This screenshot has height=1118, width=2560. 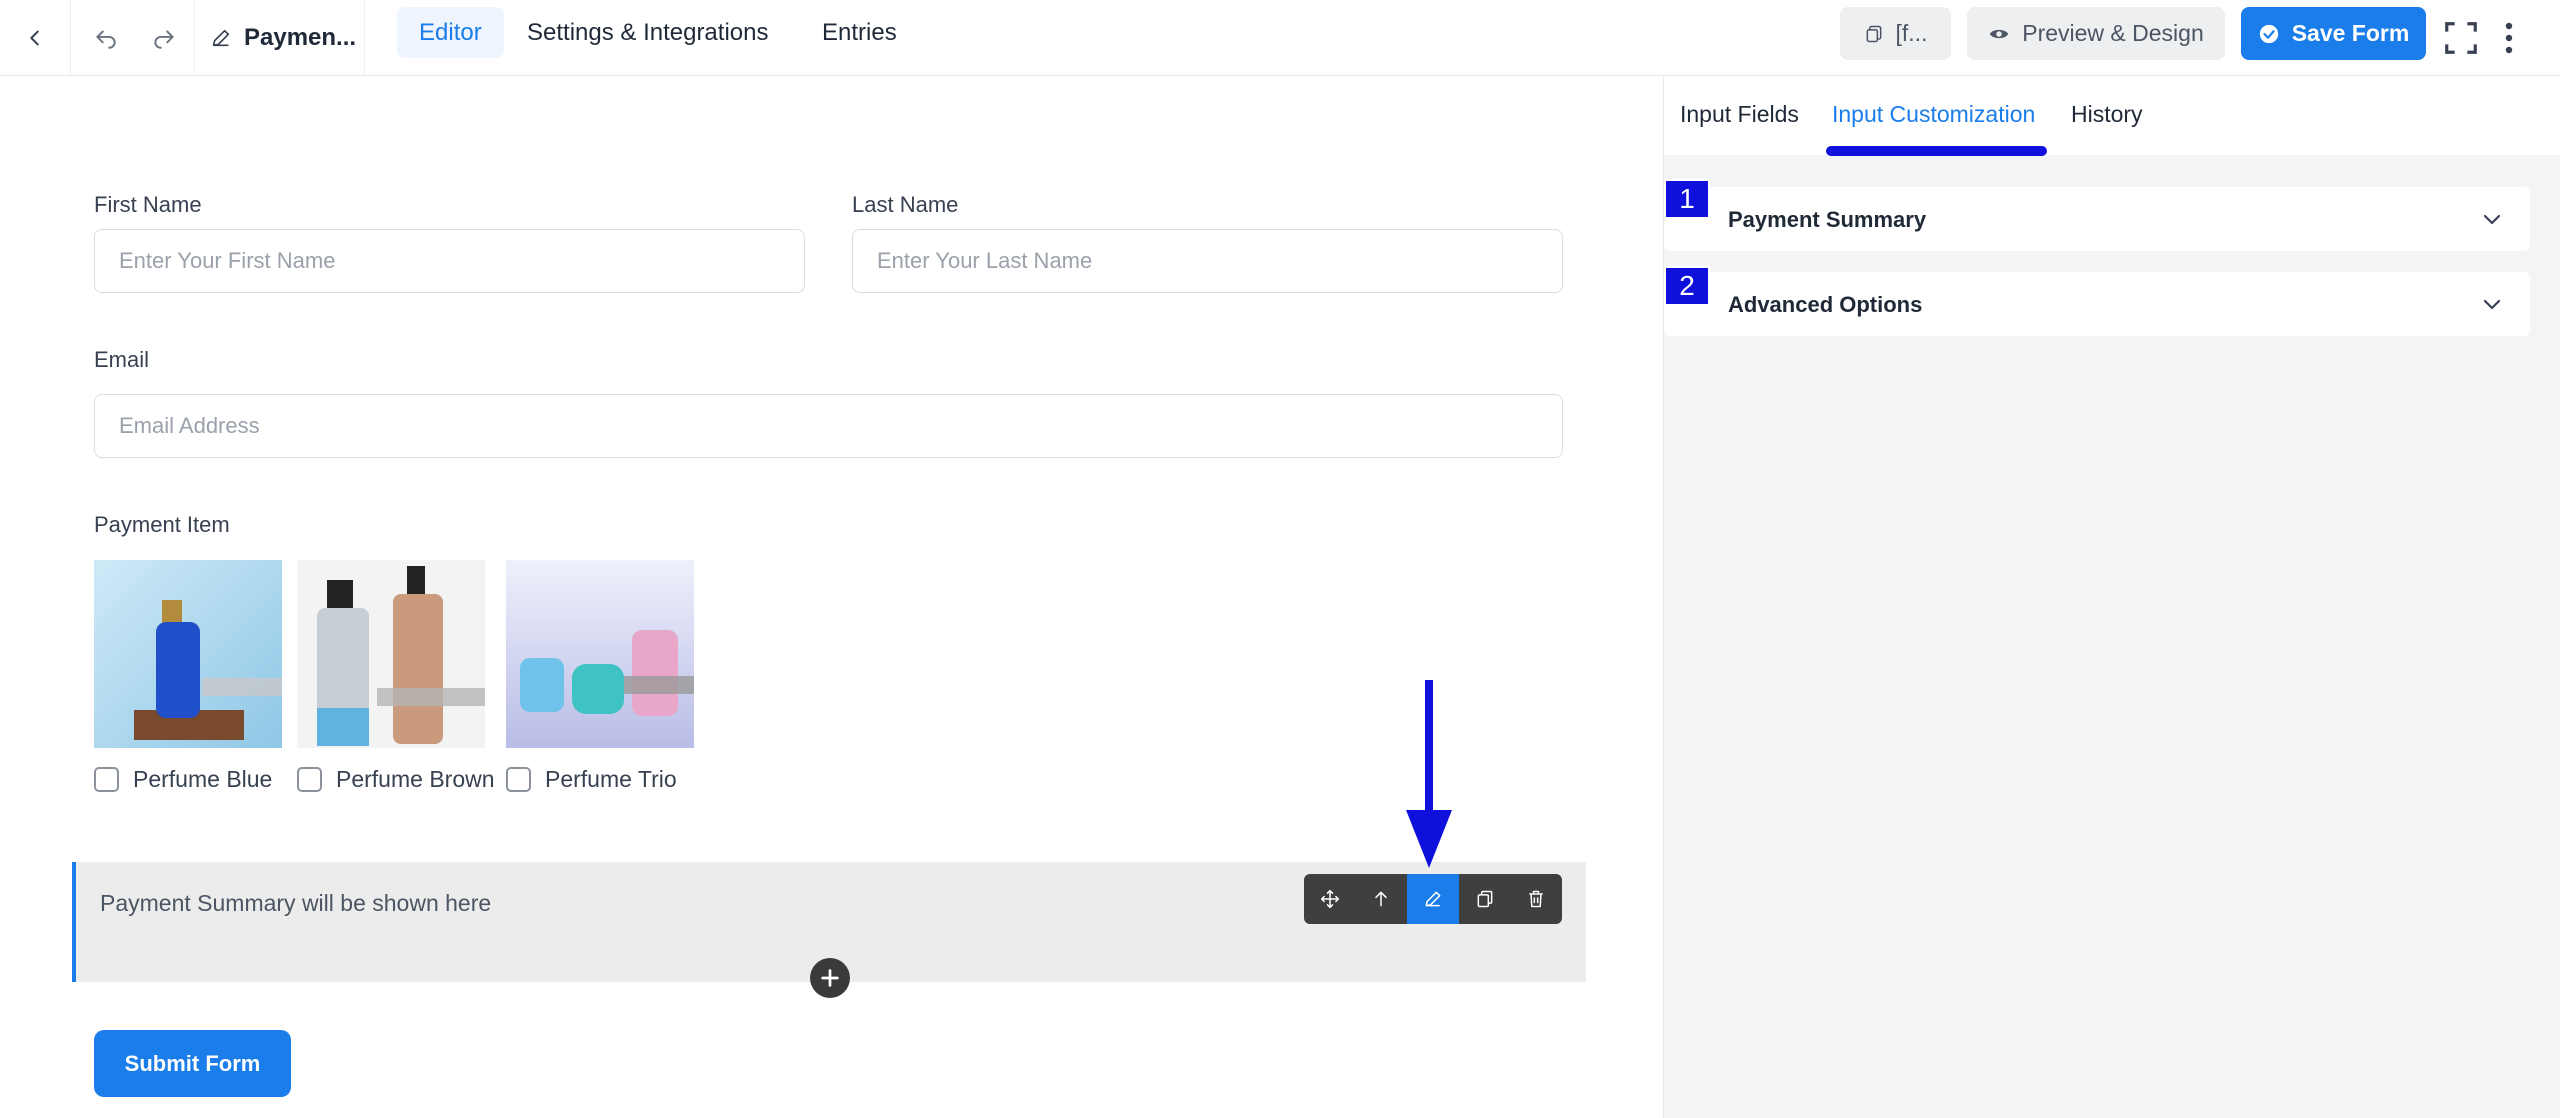 I want to click on tab-history-label: History, so click(x=2107, y=114).